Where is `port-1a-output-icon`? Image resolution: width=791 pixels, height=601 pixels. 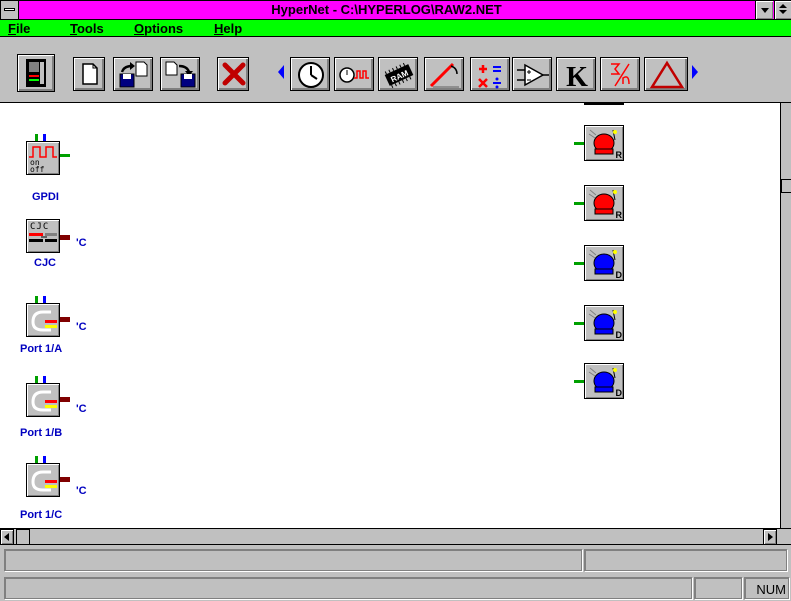 port-1a-output-icon is located at coordinates (65, 319).